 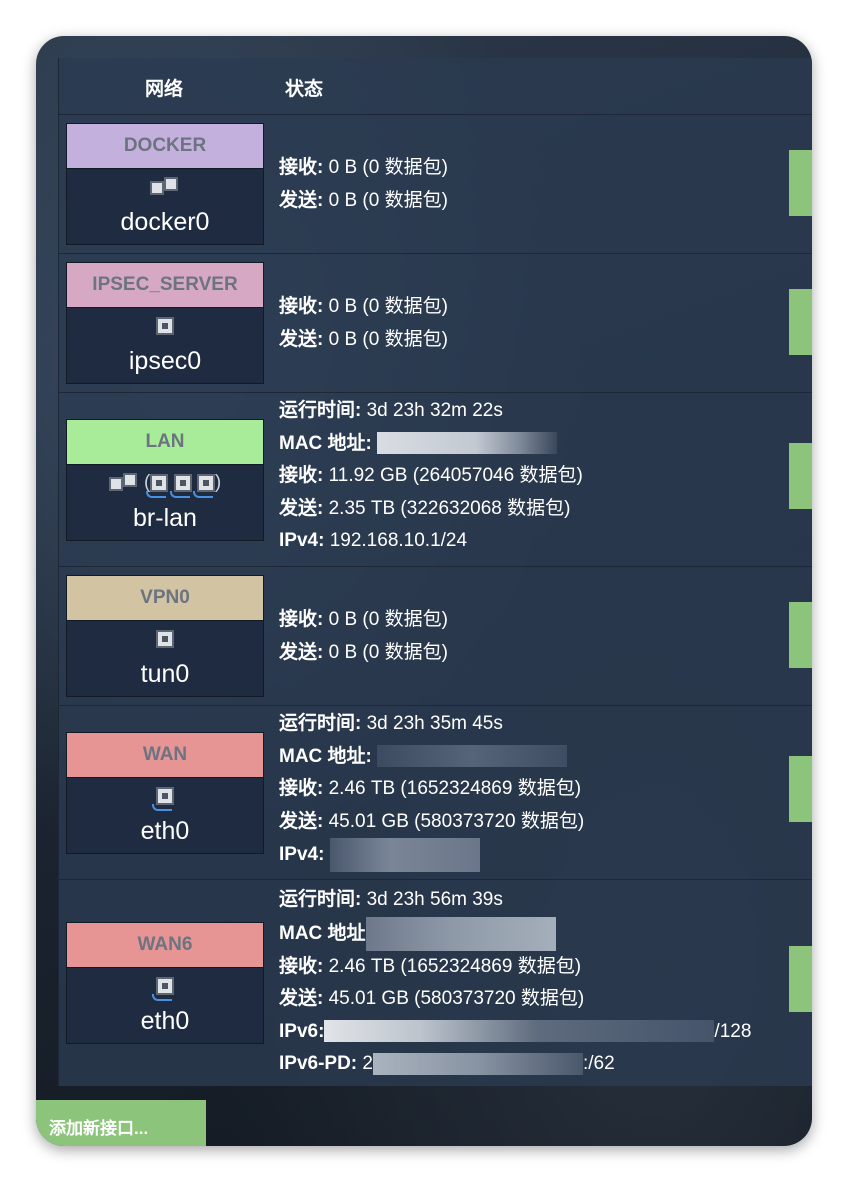 What do you see at coordinates (165, 755) in the screenshot?
I see `zone-label: WAN` at bounding box center [165, 755].